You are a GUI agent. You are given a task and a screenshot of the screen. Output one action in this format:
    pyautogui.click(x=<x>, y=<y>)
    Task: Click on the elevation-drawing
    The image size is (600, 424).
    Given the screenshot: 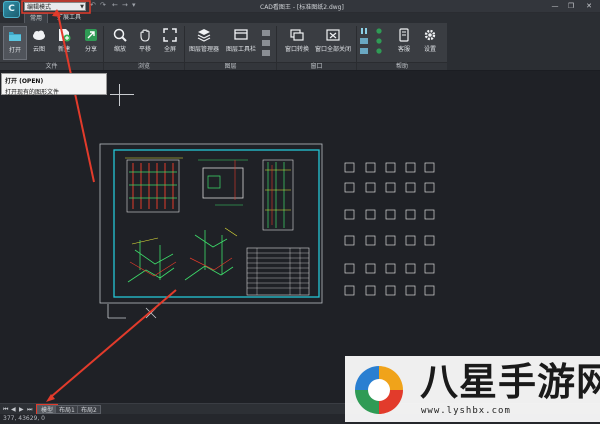 What is the action you would take?
    pyautogui.click(x=278, y=195)
    